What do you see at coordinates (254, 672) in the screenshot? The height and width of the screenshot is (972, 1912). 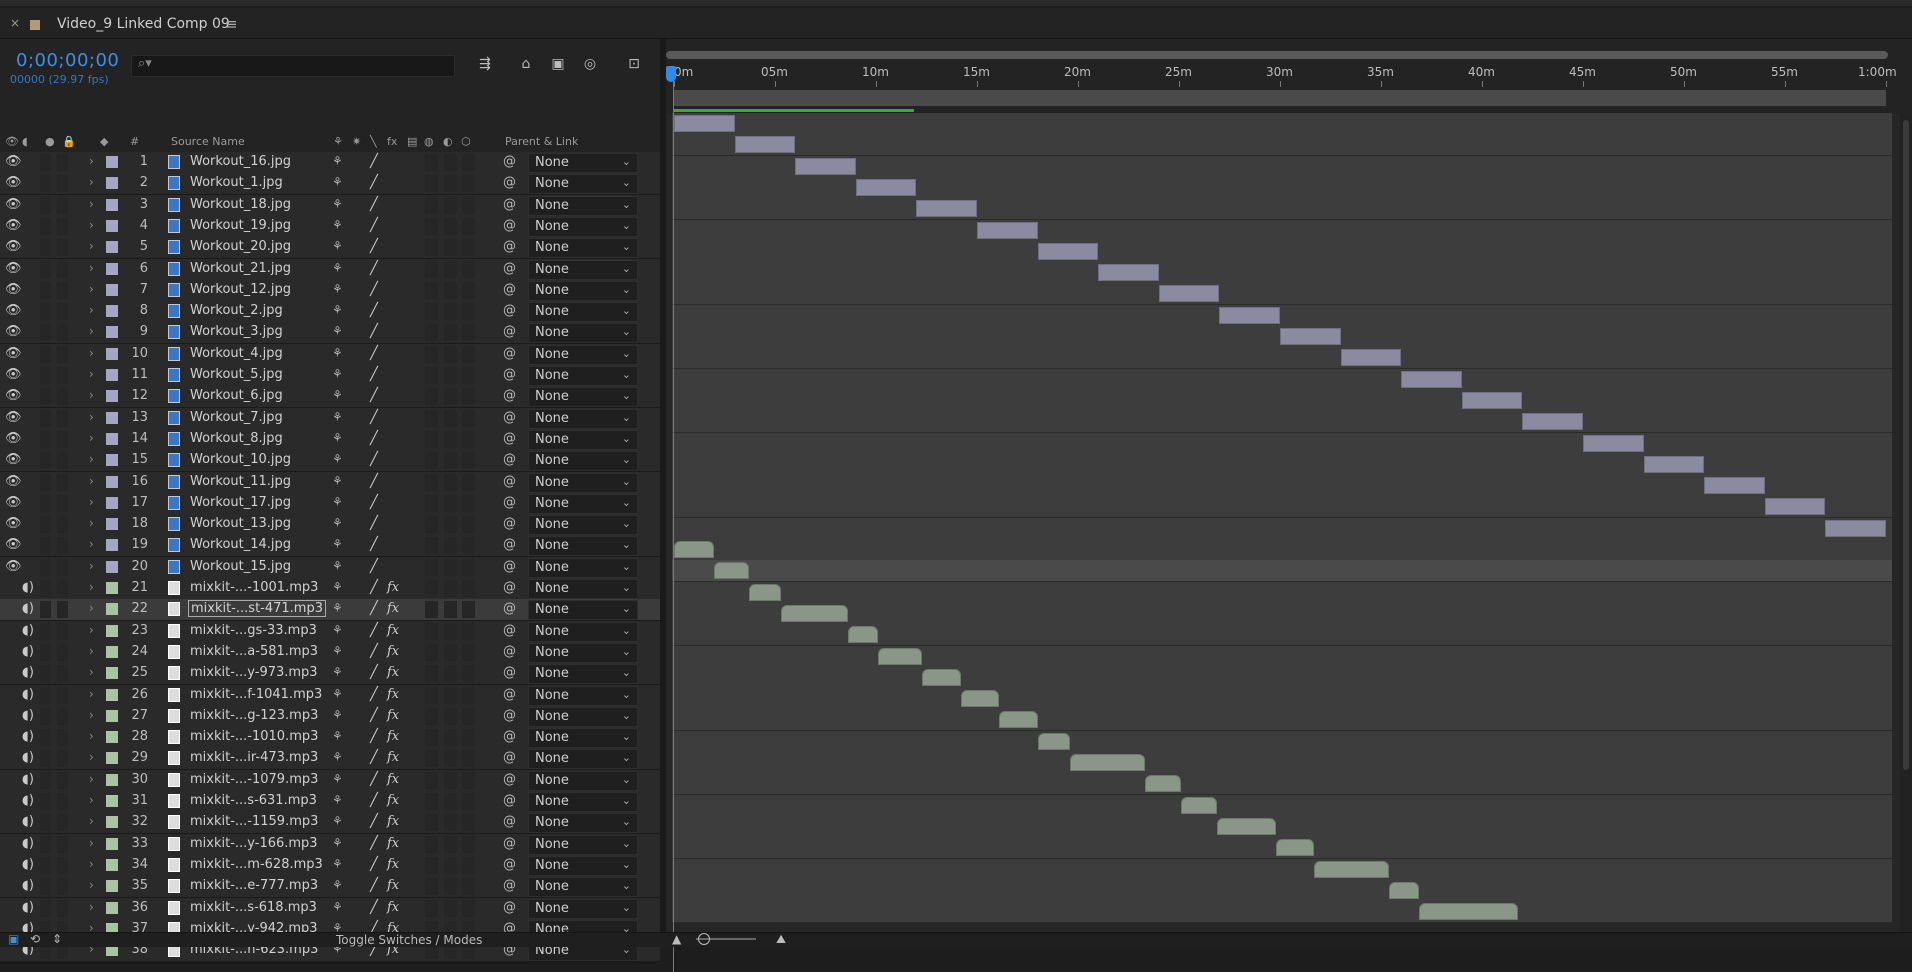 I see `layer-source-name: mixkit-...y-973.mp3` at bounding box center [254, 672].